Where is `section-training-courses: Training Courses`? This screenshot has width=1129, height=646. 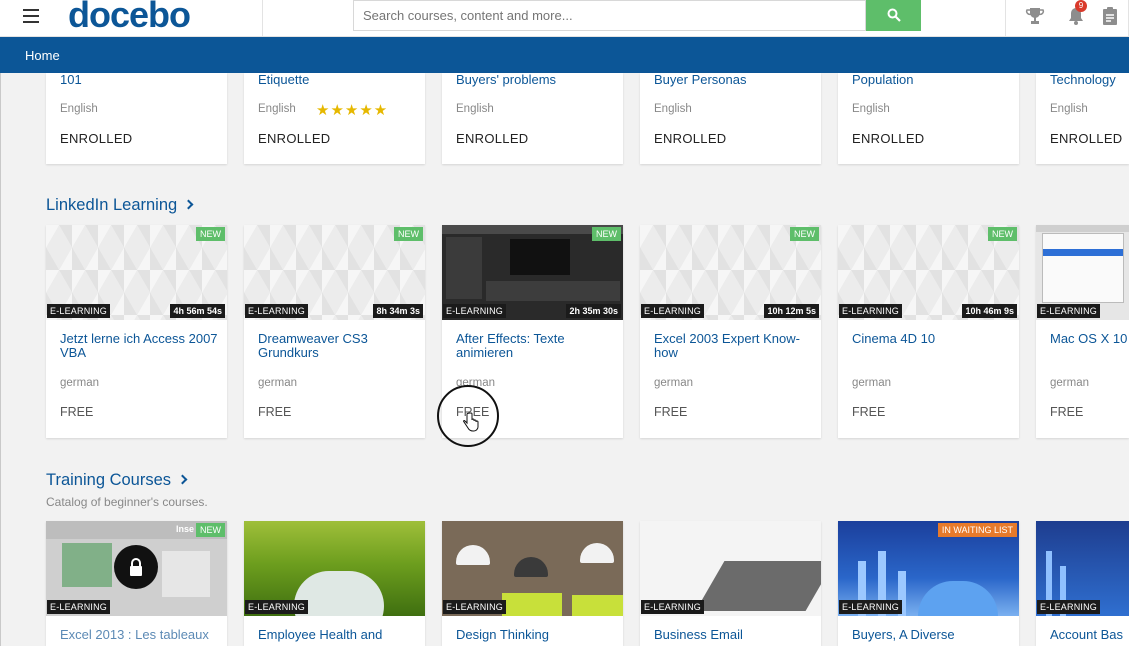 section-training-courses: Training Courses is located at coordinates (117, 480).